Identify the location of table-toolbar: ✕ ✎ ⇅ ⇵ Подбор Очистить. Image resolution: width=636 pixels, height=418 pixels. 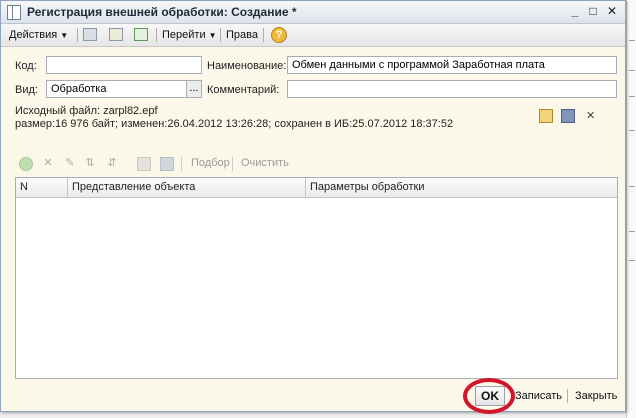
(314, 164).